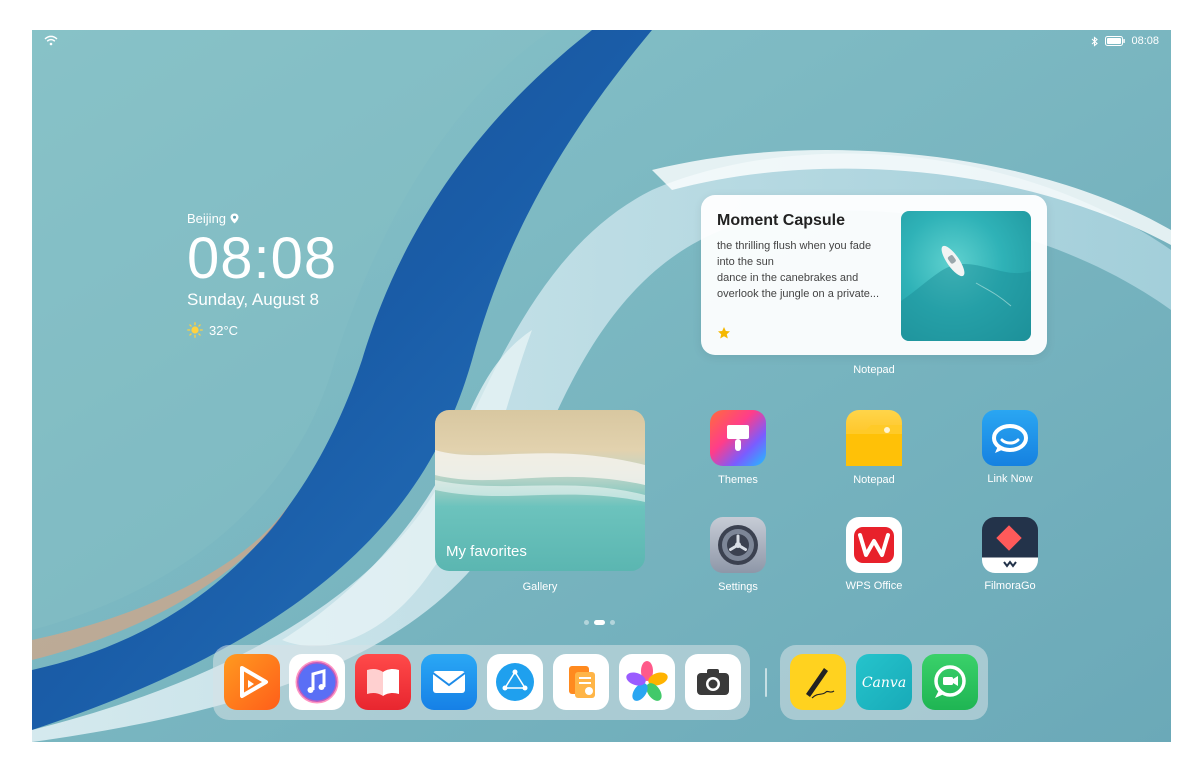  What do you see at coordinates (234, 218) in the screenshot?
I see `location-pin-icon` at bounding box center [234, 218].